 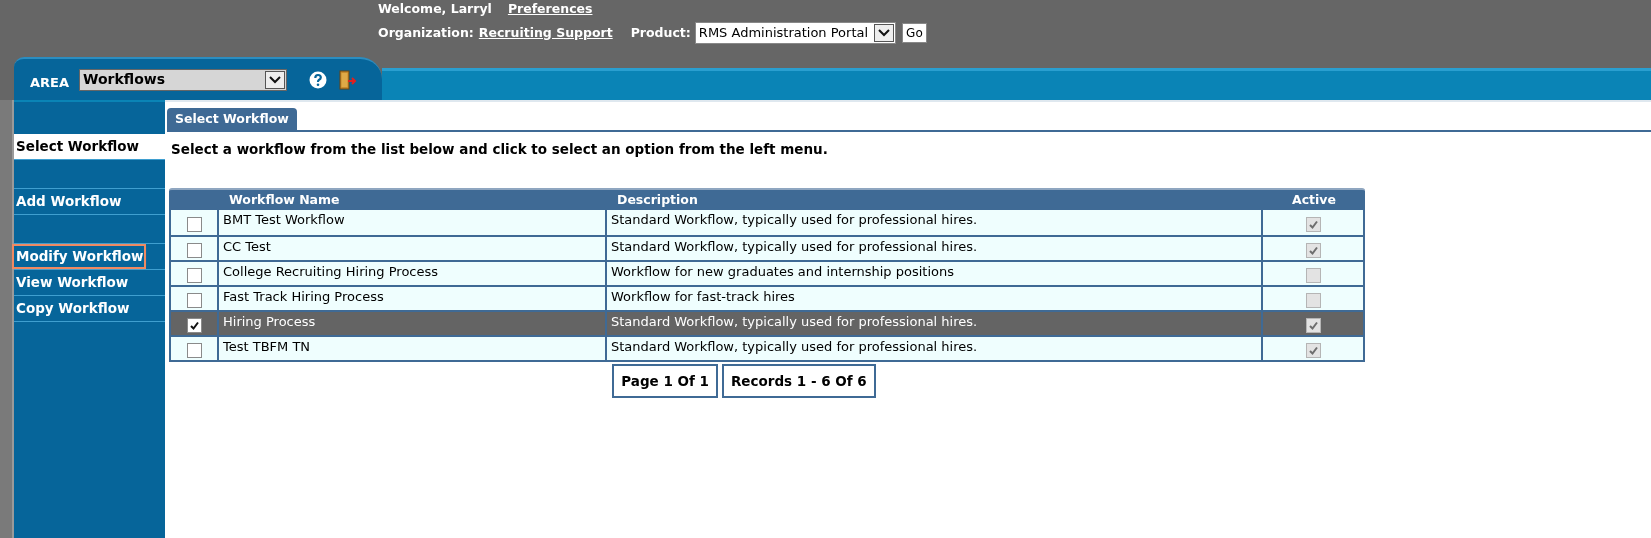 I want to click on table-cell-text: Hiring Process, so click(x=269, y=322).